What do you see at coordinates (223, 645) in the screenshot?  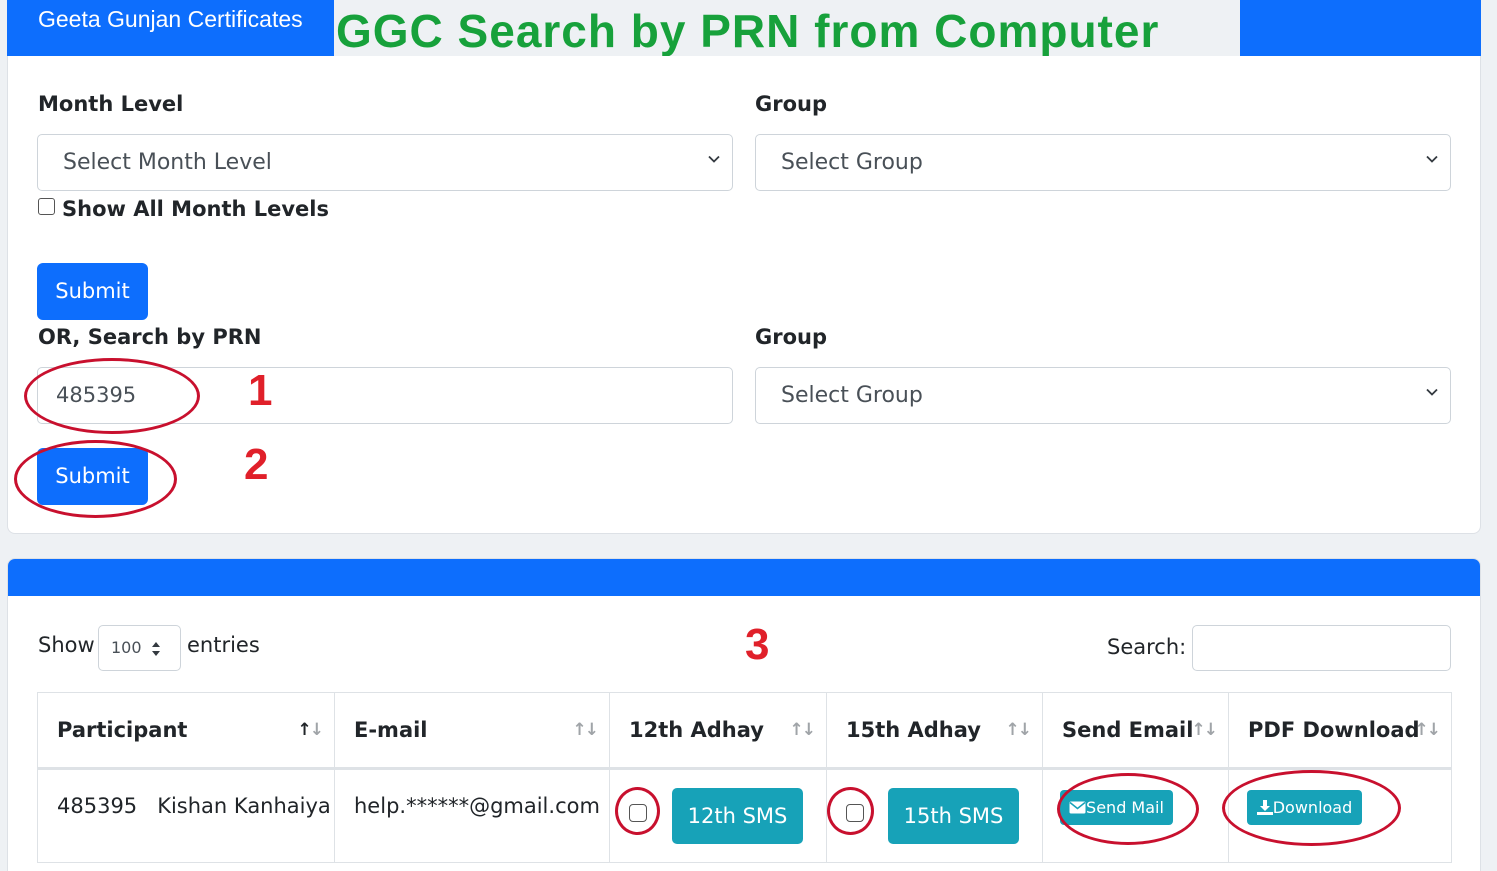 I see `entries-label: entries` at bounding box center [223, 645].